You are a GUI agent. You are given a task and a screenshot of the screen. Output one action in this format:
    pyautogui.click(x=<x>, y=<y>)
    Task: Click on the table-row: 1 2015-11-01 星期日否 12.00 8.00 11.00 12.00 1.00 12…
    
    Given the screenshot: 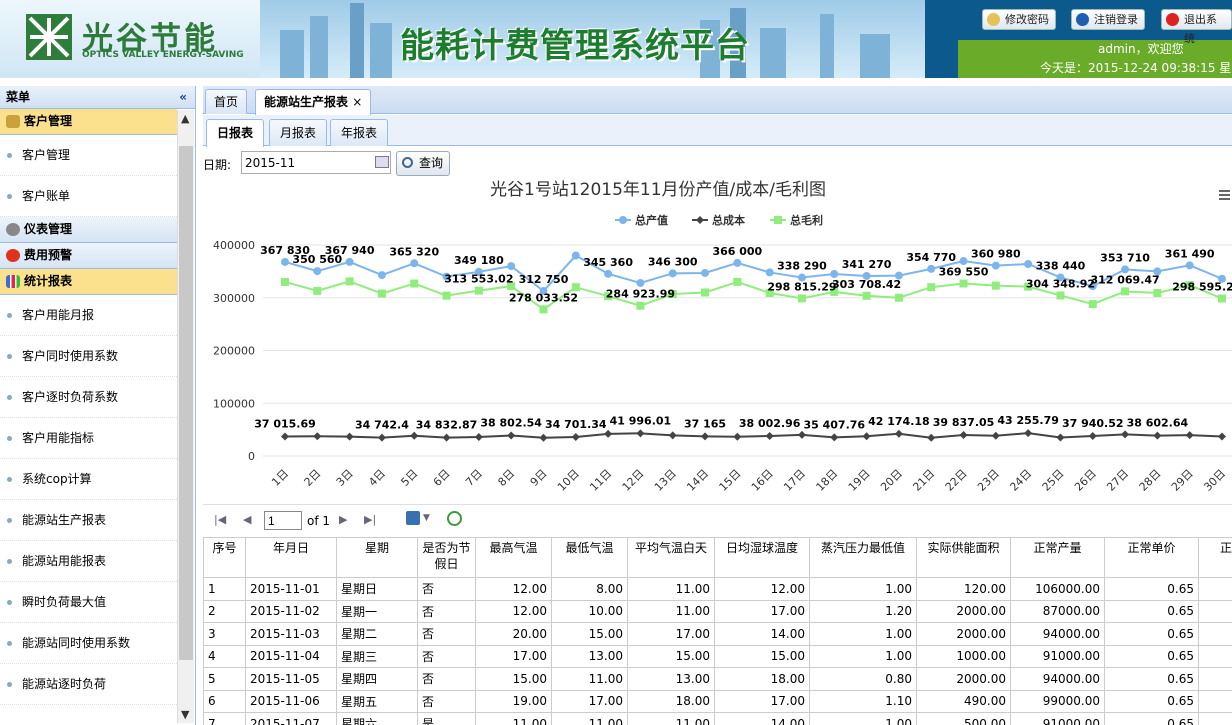 What is the action you would take?
    pyautogui.click(x=717, y=589)
    